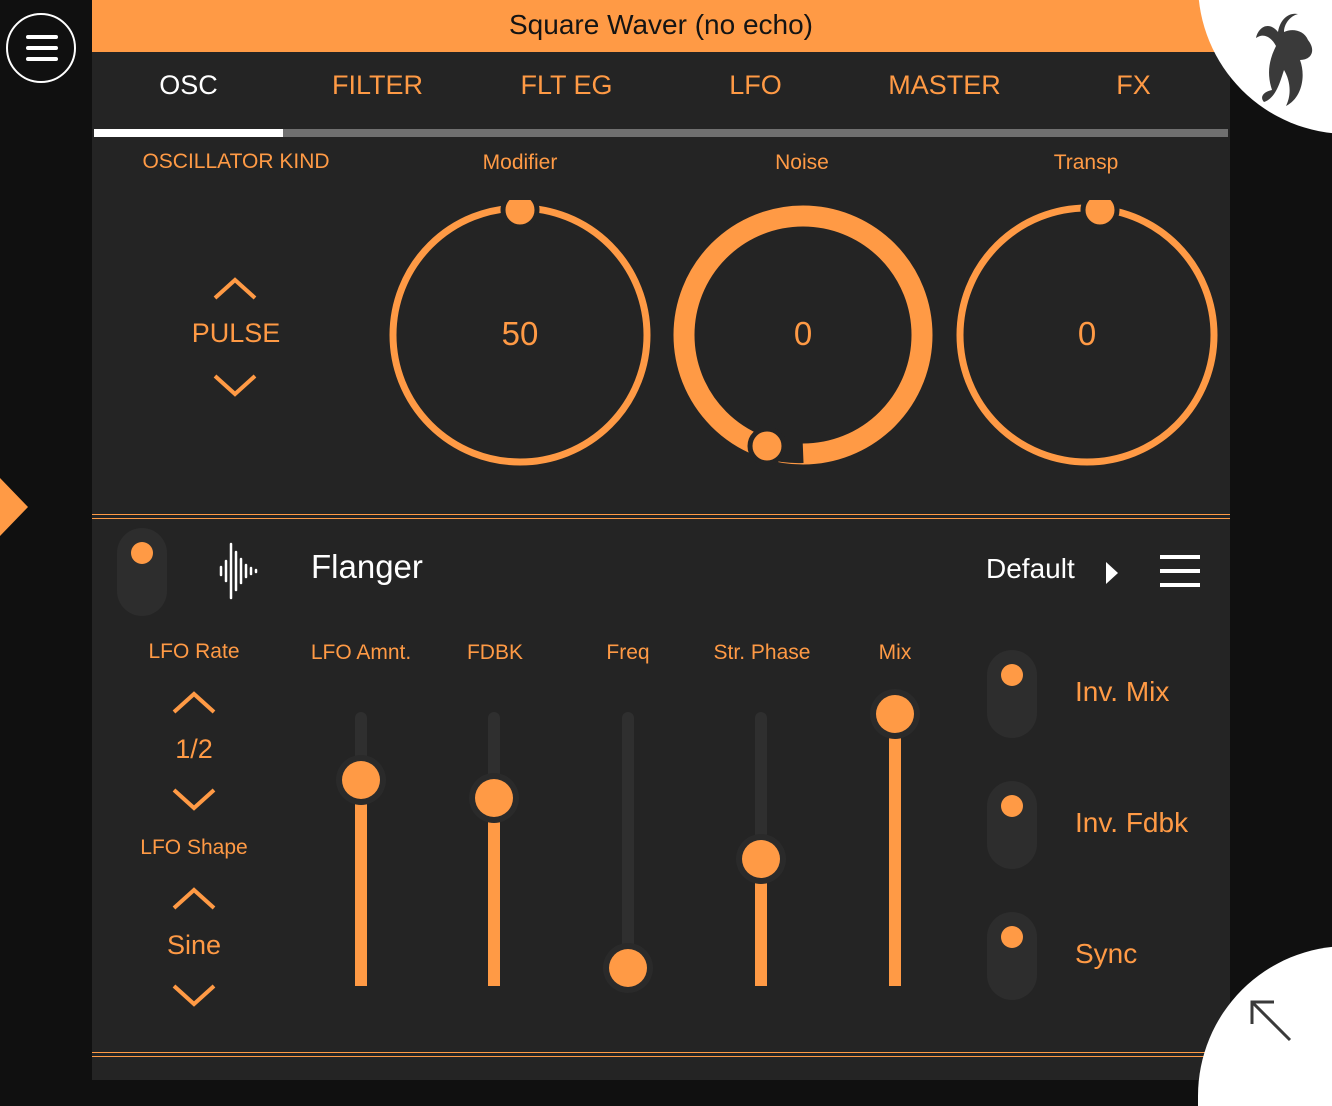  I want to click on knob-value-noise: 0, so click(803, 333).